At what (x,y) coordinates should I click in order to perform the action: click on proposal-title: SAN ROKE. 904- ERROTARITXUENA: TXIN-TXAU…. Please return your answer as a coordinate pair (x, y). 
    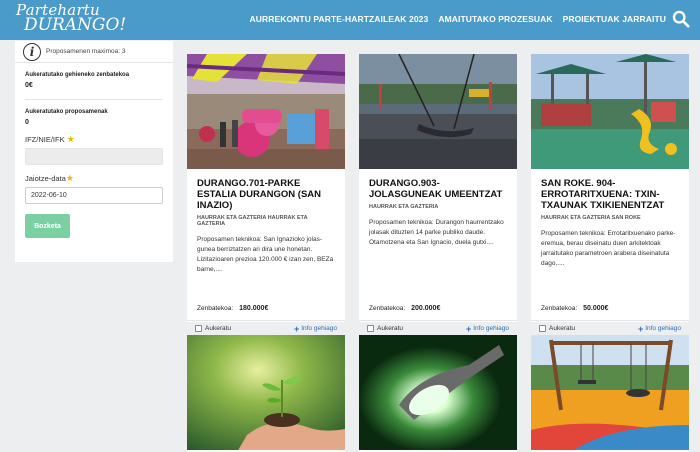
    Looking at the image, I should click on (610, 194).